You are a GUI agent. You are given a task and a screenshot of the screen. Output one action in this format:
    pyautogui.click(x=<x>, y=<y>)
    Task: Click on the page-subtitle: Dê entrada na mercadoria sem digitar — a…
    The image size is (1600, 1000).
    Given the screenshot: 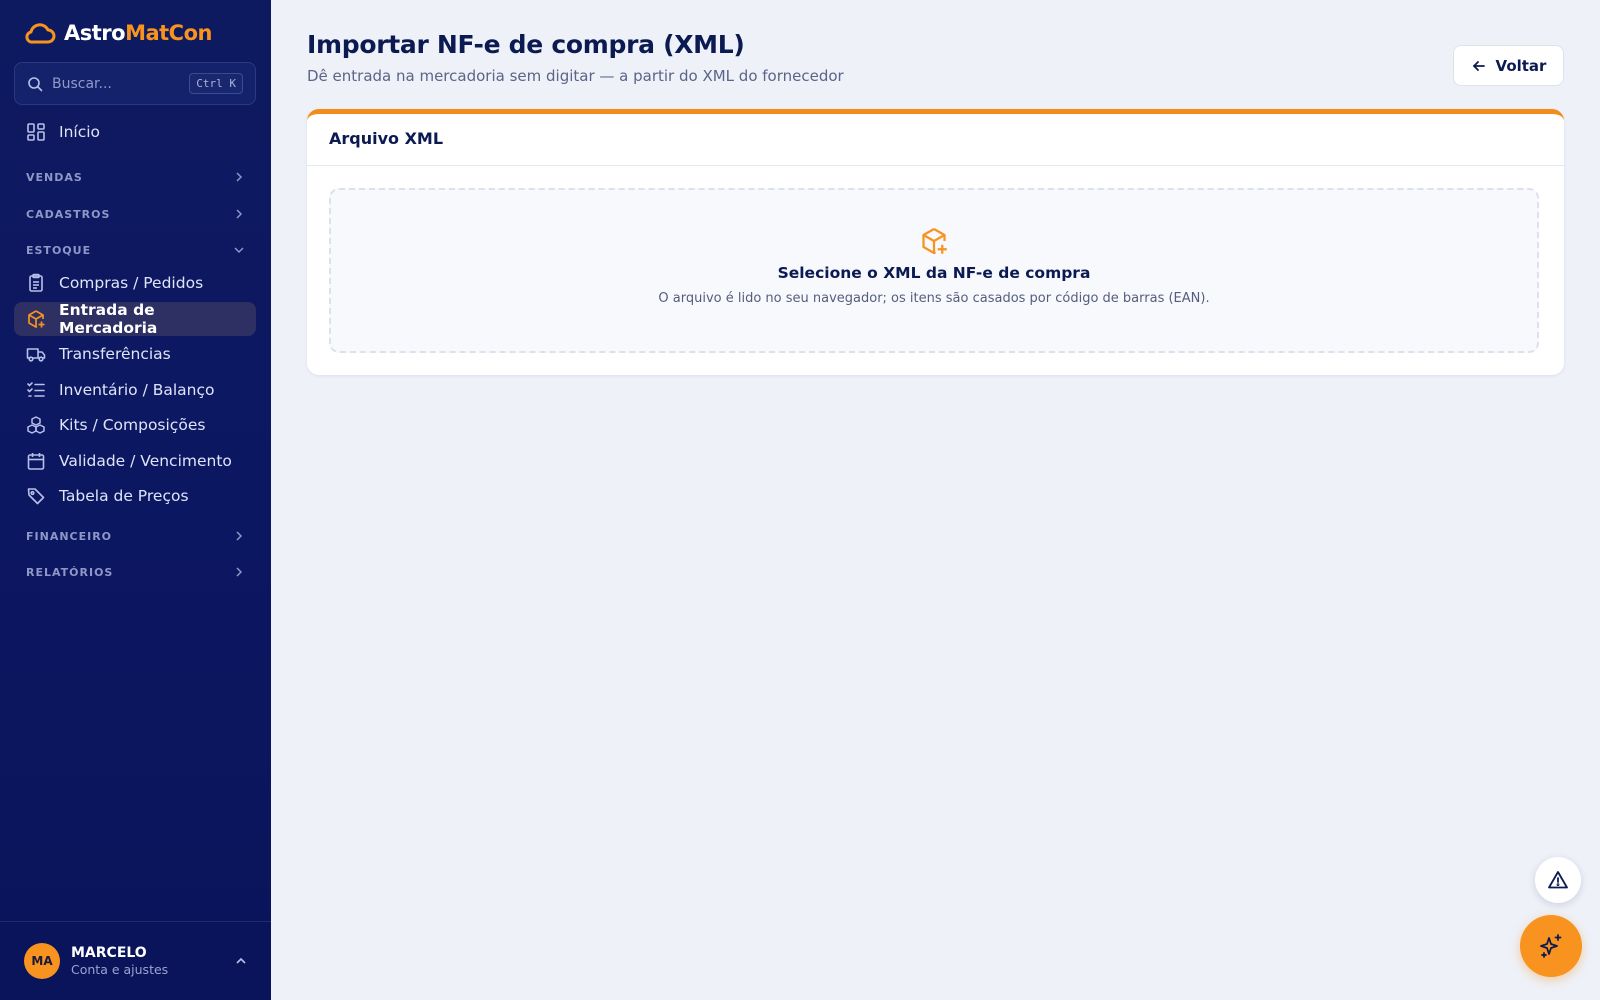 What is the action you would take?
    pyautogui.click(x=575, y=76)
    